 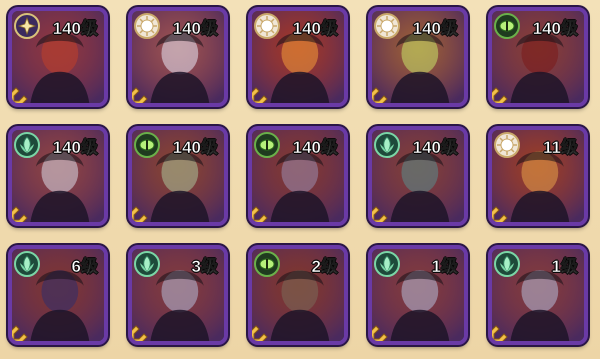 I want to click on hero-level-label: 6级, so click(x=84, y=267).